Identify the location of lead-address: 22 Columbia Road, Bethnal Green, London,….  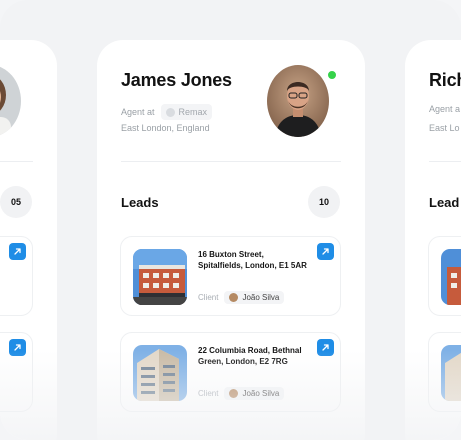
(250, 356).